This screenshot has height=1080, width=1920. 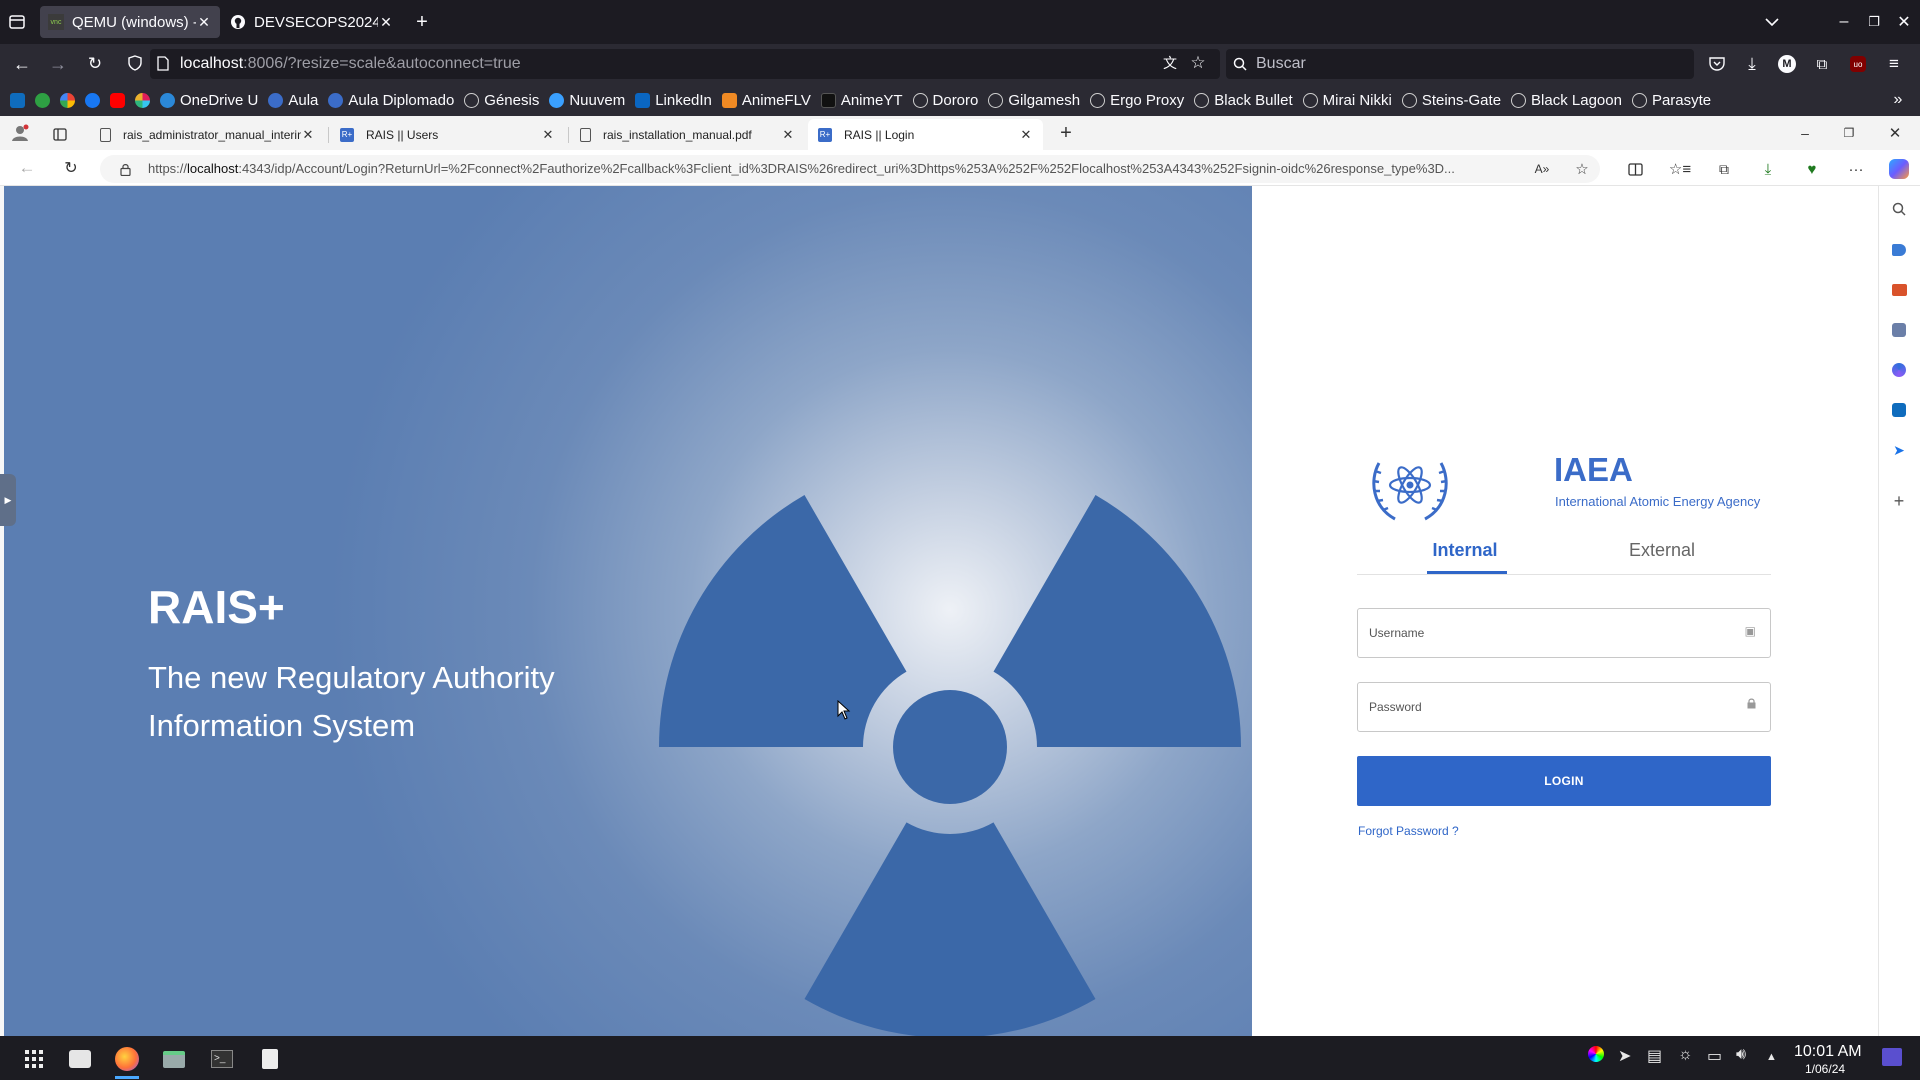 What do you see at coordinates (945, 100) in the screenshot?
I see `bookmark-dororo: Dororo` at bounding box center [945, 100].